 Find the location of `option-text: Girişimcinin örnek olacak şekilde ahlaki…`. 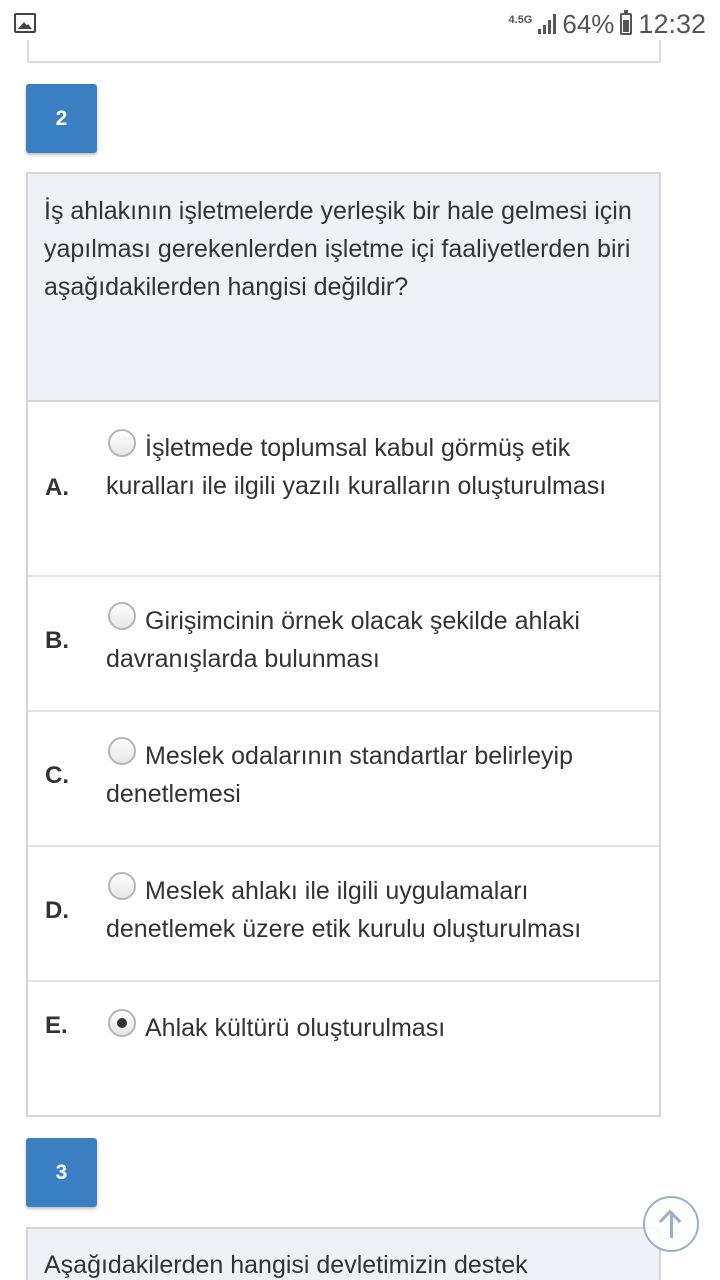

option-text: Girişimcinin örnek olacak şekilde ahlaki… is located at coordinates (343, 640).